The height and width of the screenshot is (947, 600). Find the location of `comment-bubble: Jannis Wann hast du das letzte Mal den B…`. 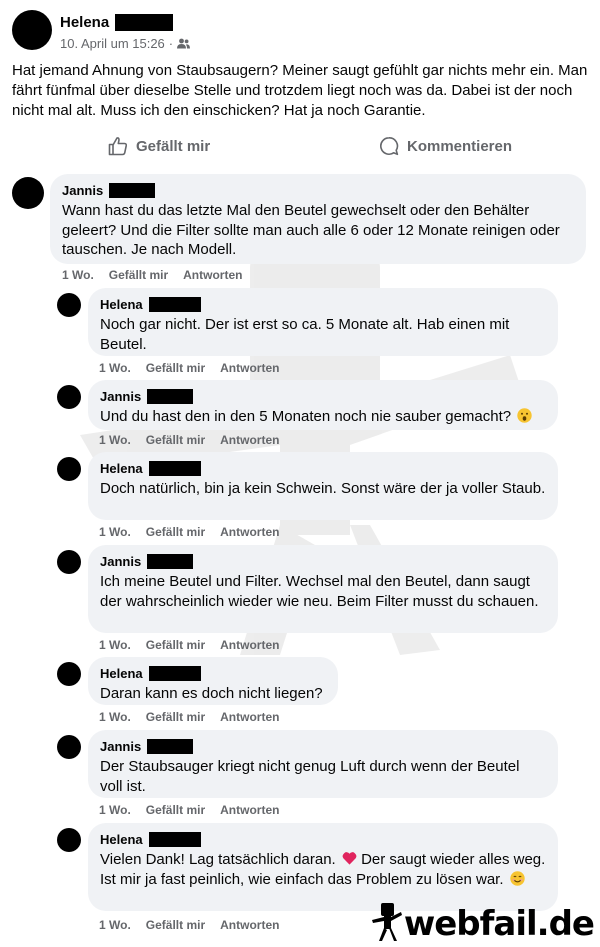

comment-bubble: Jannis Wann hast du das letzte Mal den B… is located at coordinates (318, 219).